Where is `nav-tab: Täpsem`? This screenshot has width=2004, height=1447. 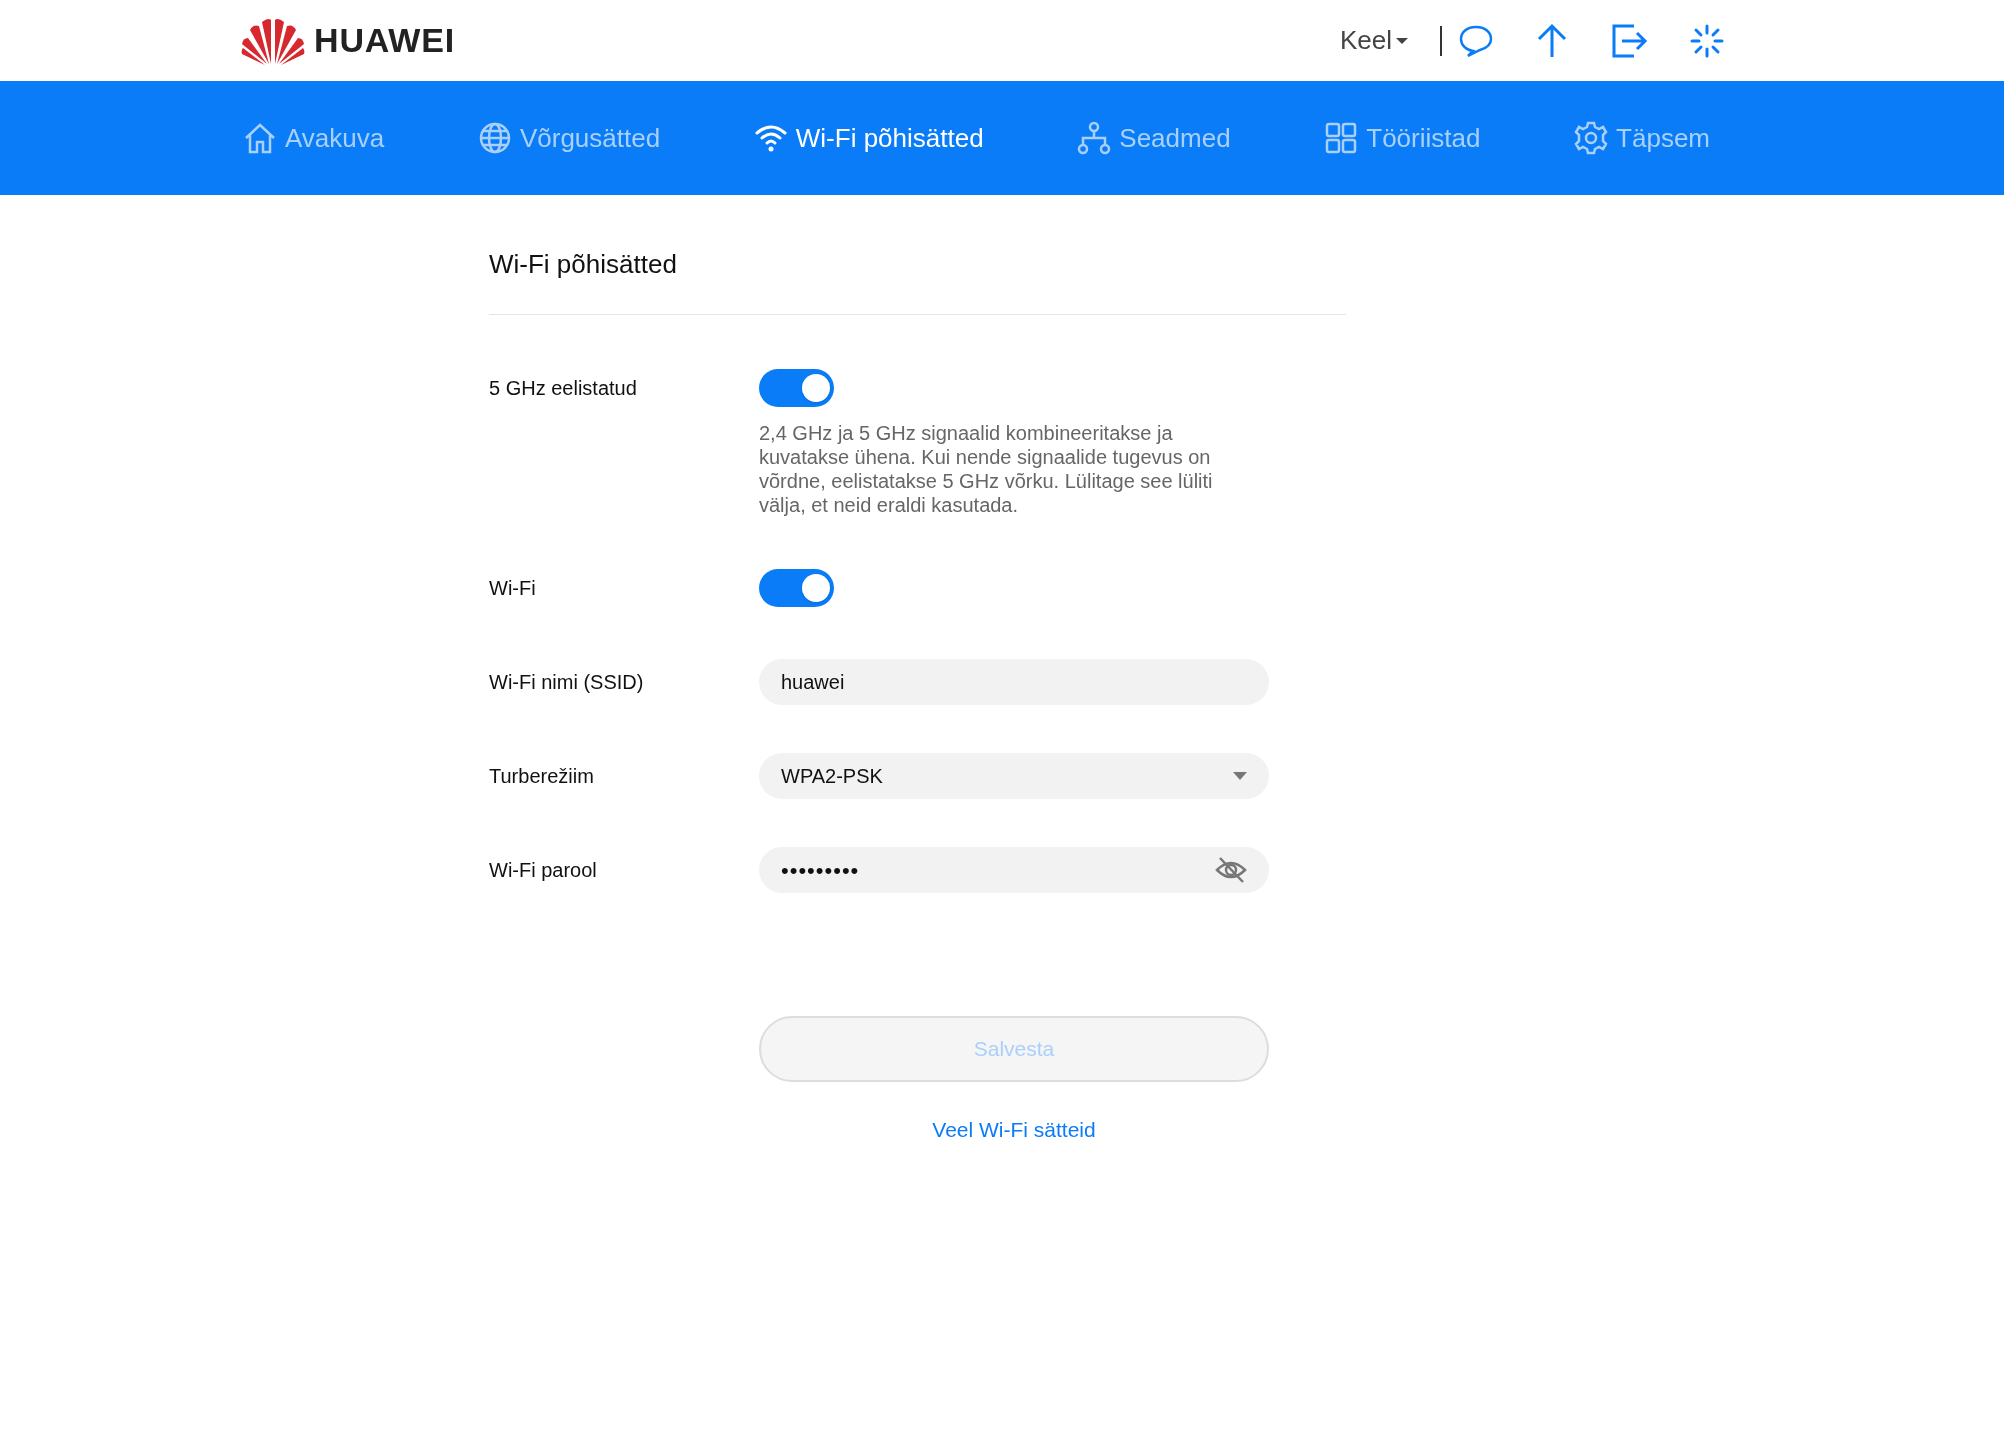 nav-tab: Täpsem is located at coordinates (1642, 138).